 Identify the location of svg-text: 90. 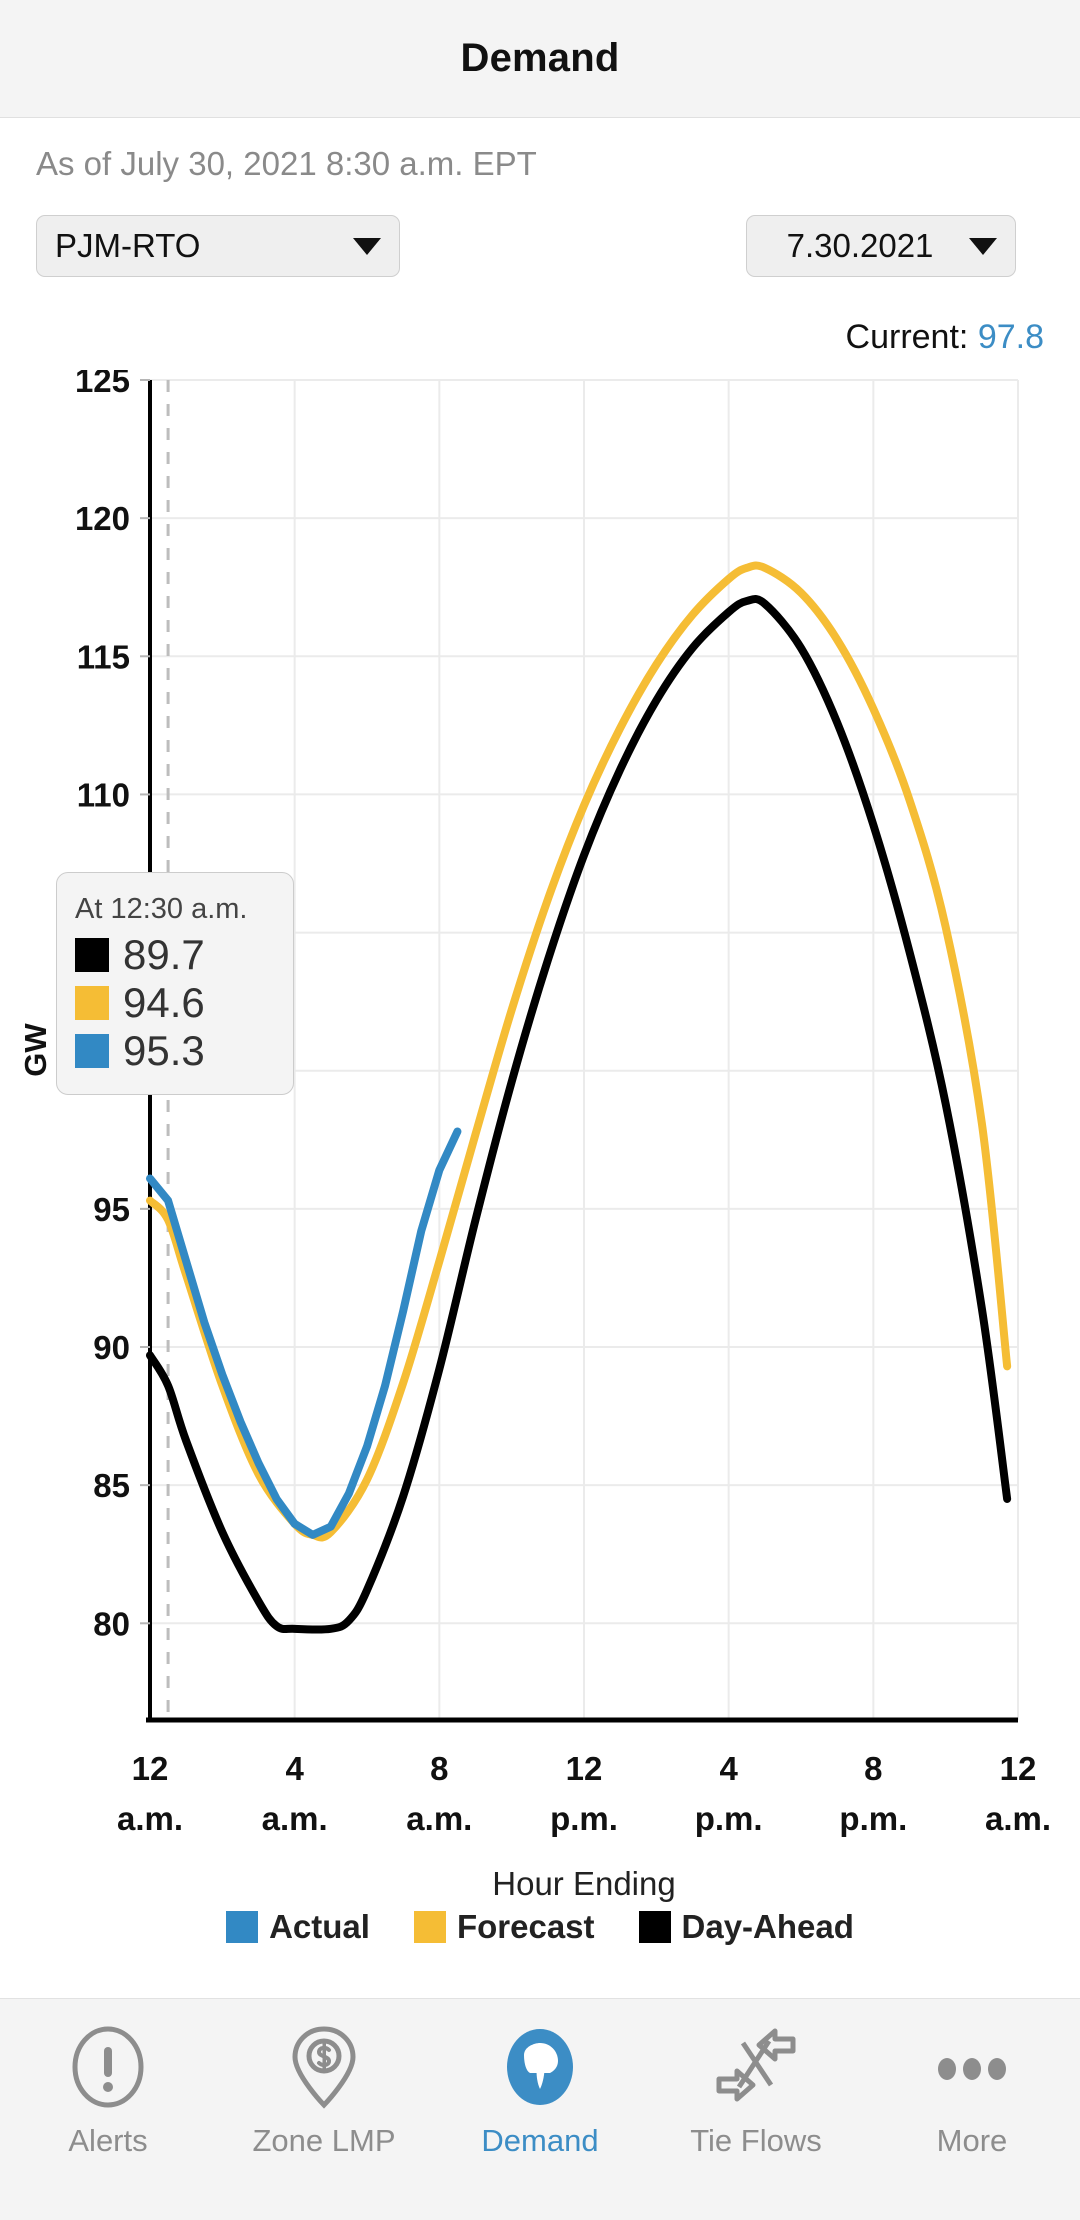
(111, 1347).